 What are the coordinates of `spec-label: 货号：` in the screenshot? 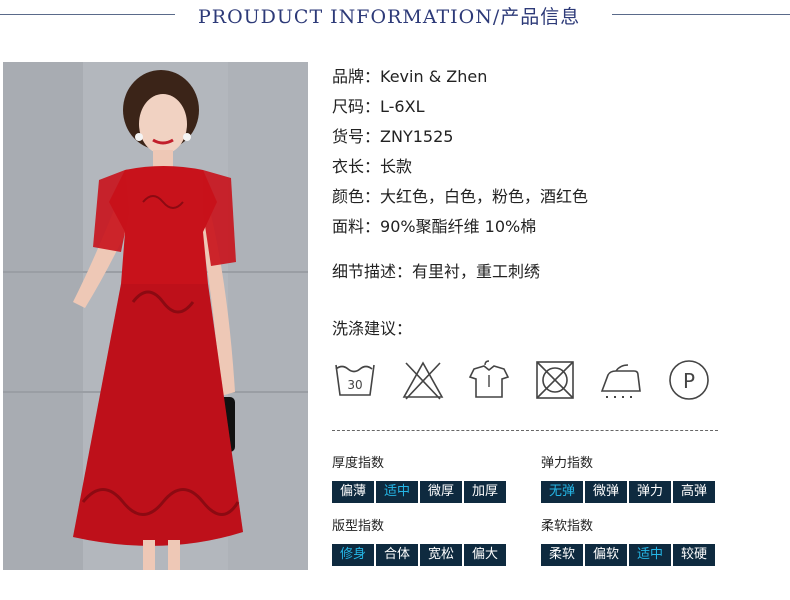 It's located at (356, 136).